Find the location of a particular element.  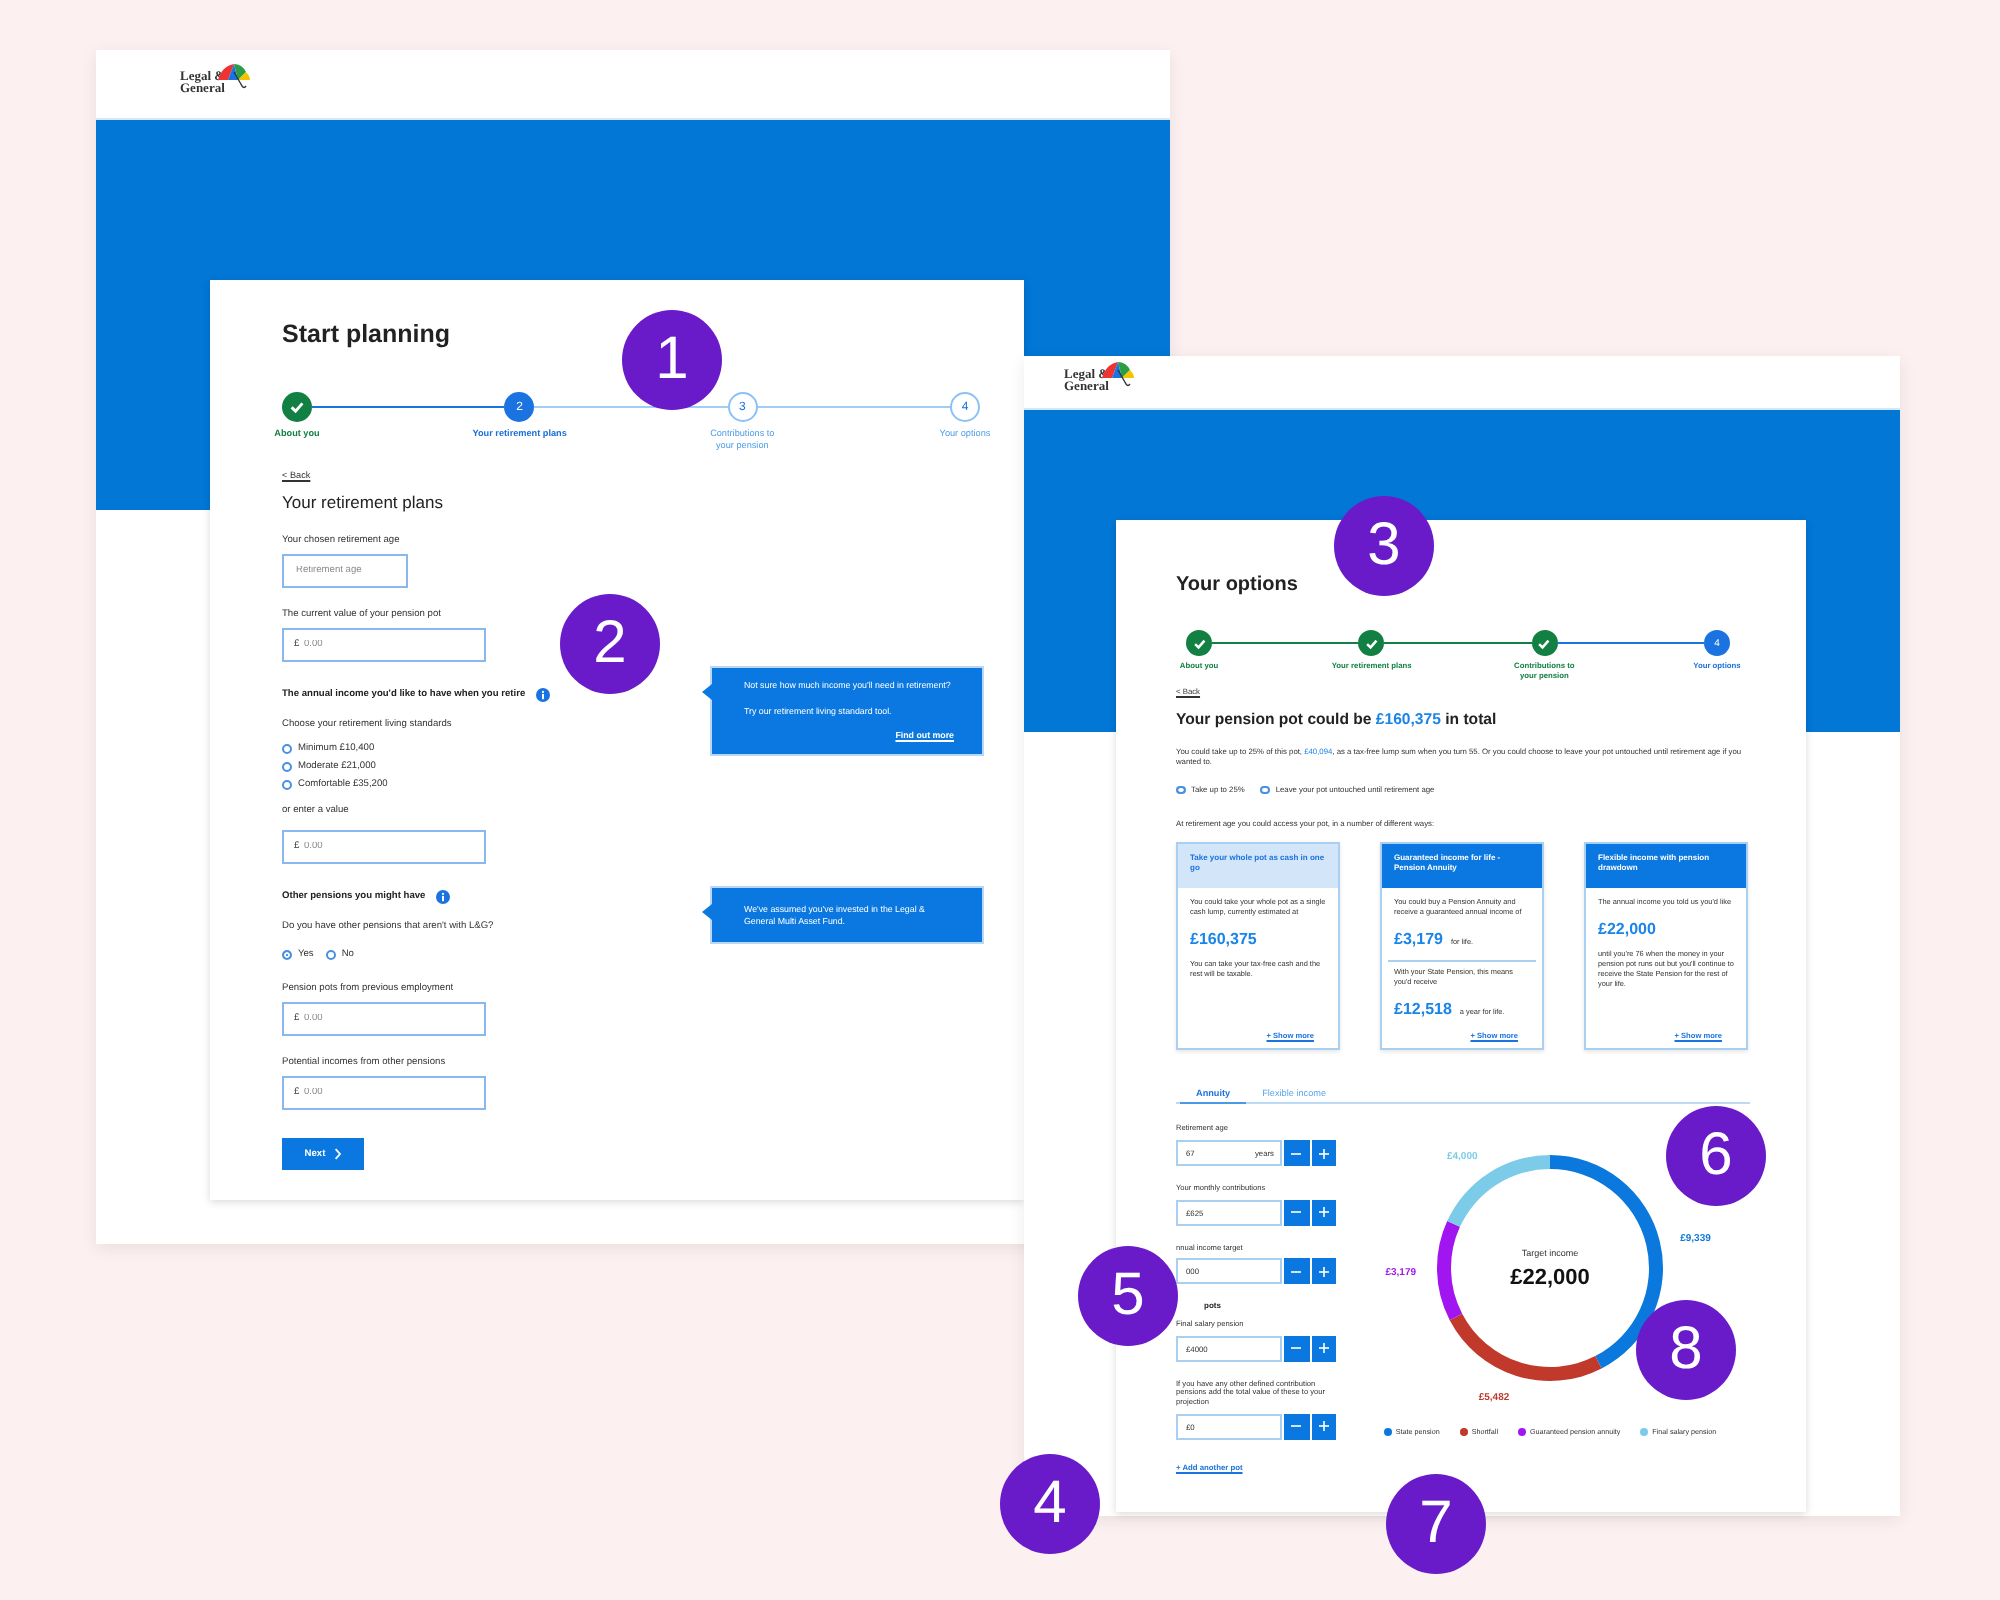

section-title: Your retirement plans is located at coordinates (363, 502).